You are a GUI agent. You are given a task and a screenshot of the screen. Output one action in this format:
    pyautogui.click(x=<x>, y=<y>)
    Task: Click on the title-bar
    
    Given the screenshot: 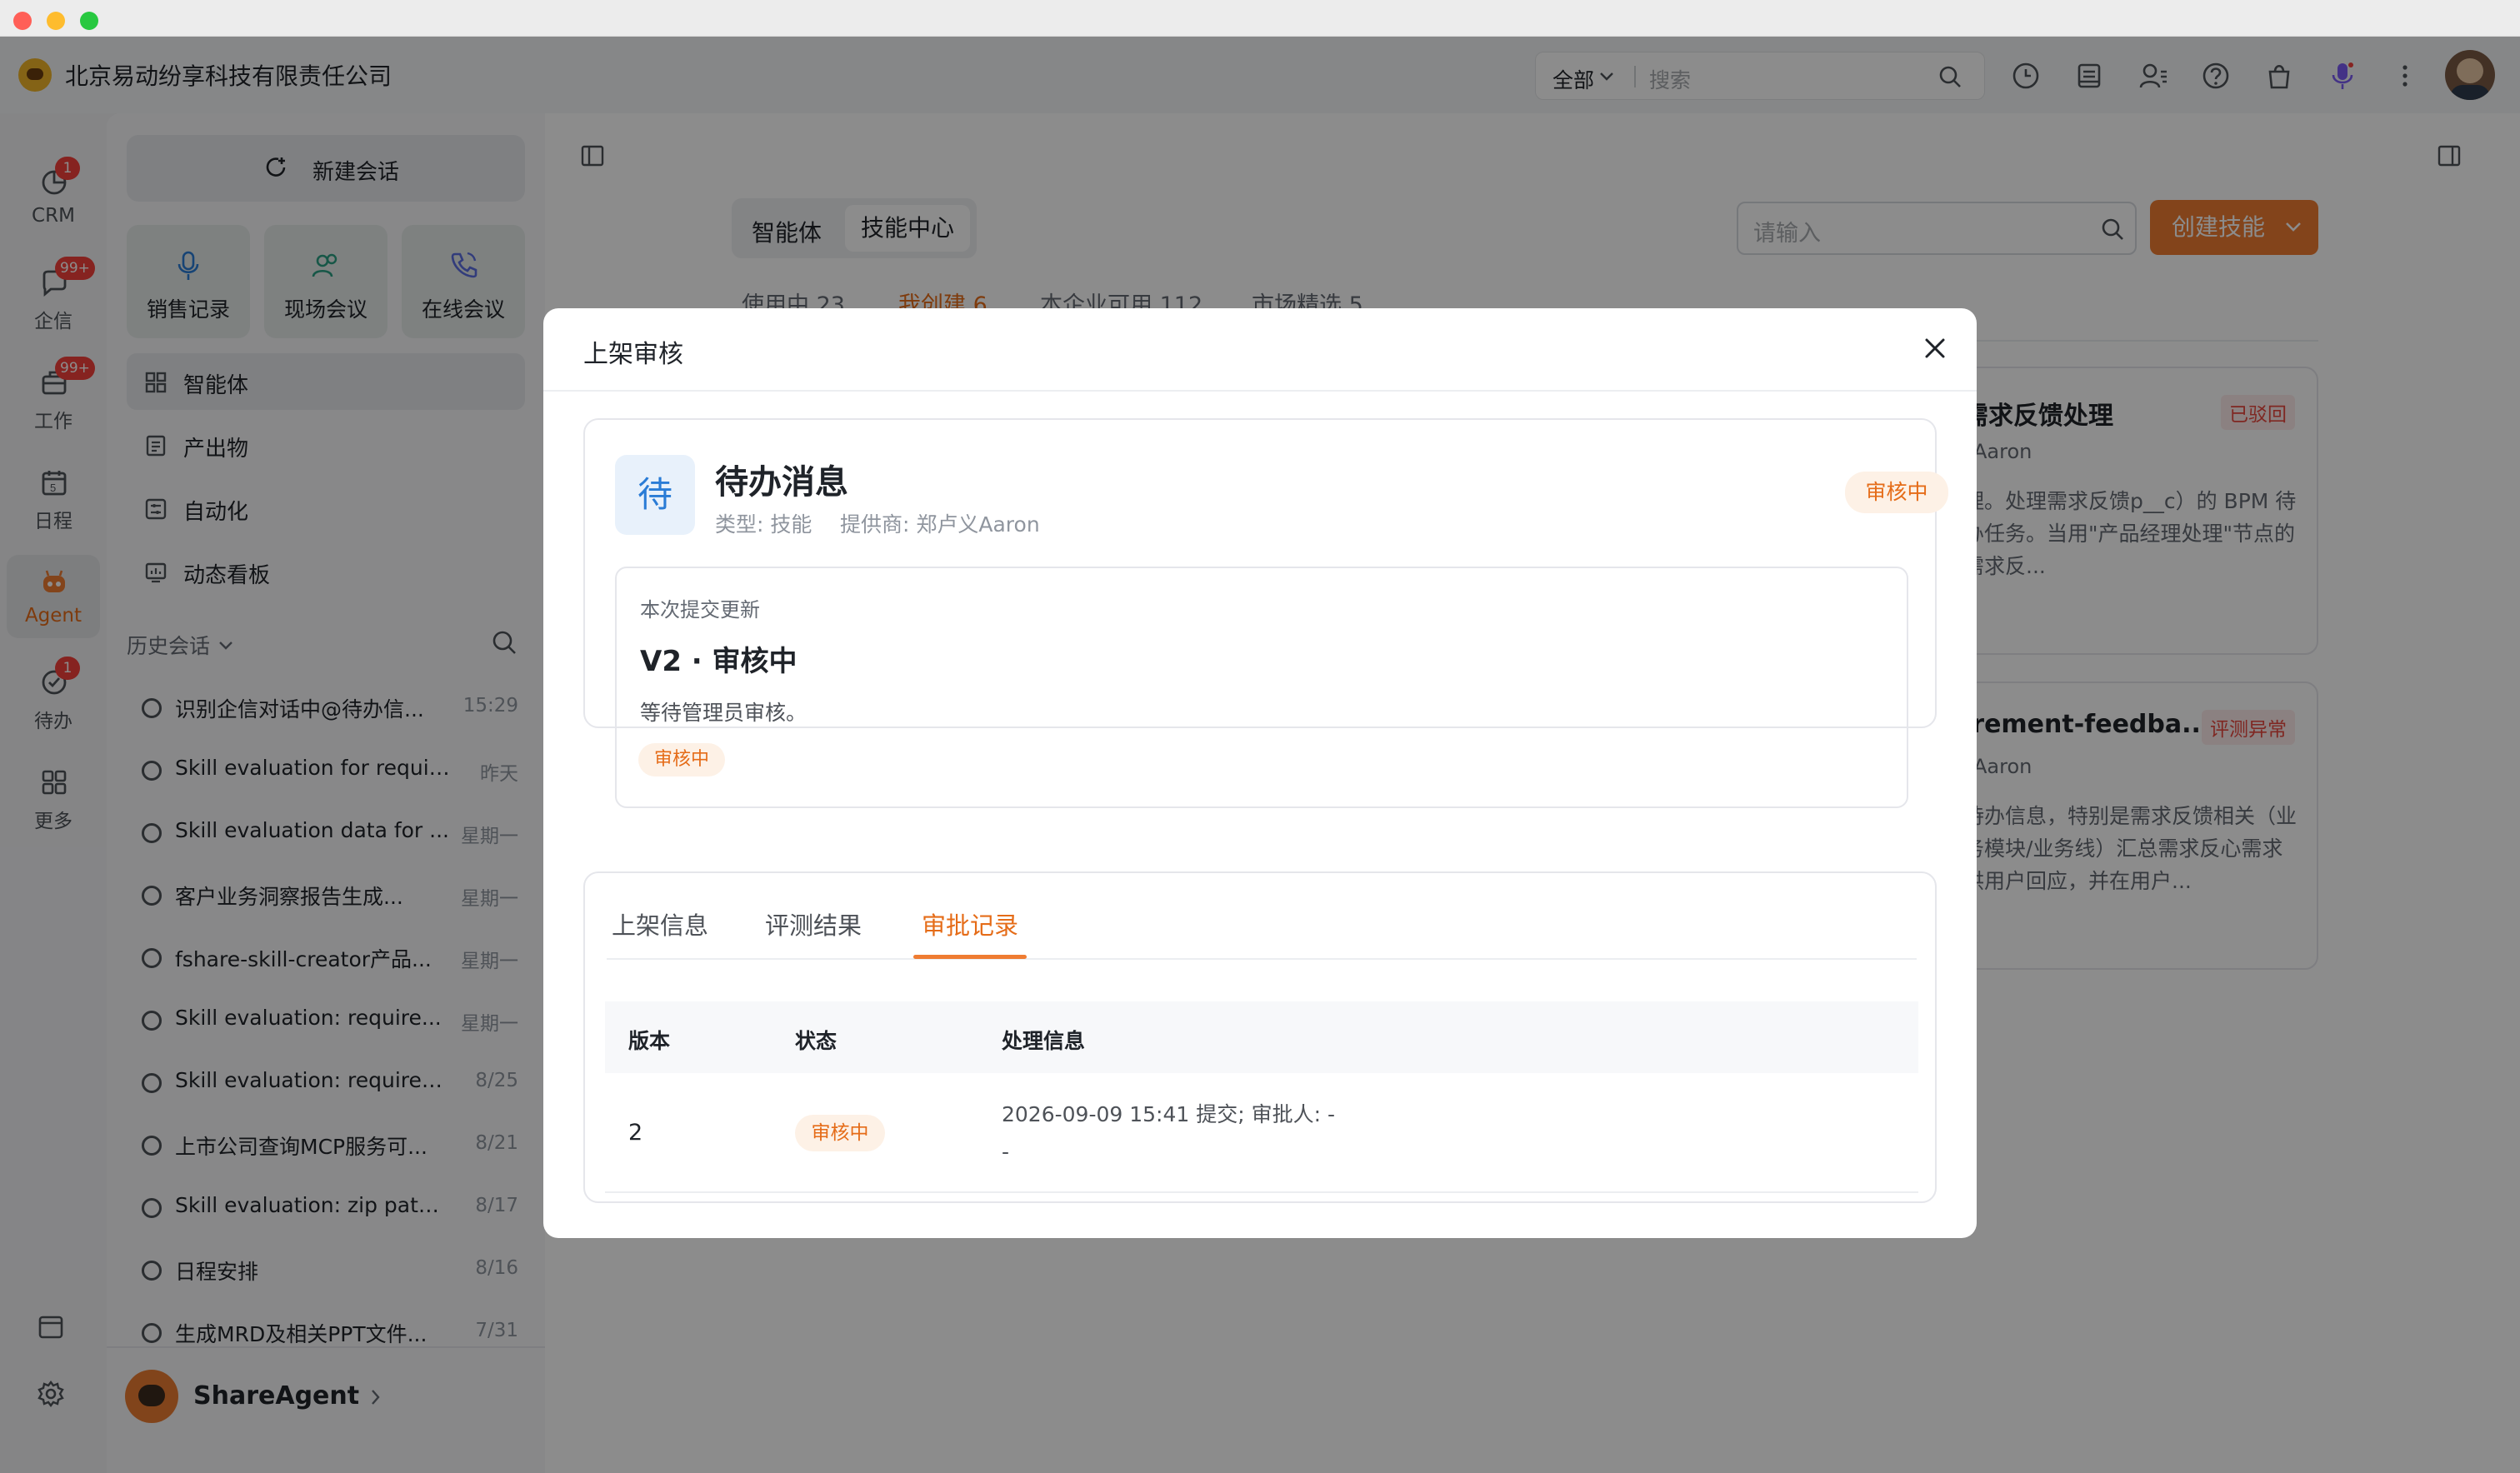 What is the action you would take?
    pyautogui.click(x=1260, y=19)
    